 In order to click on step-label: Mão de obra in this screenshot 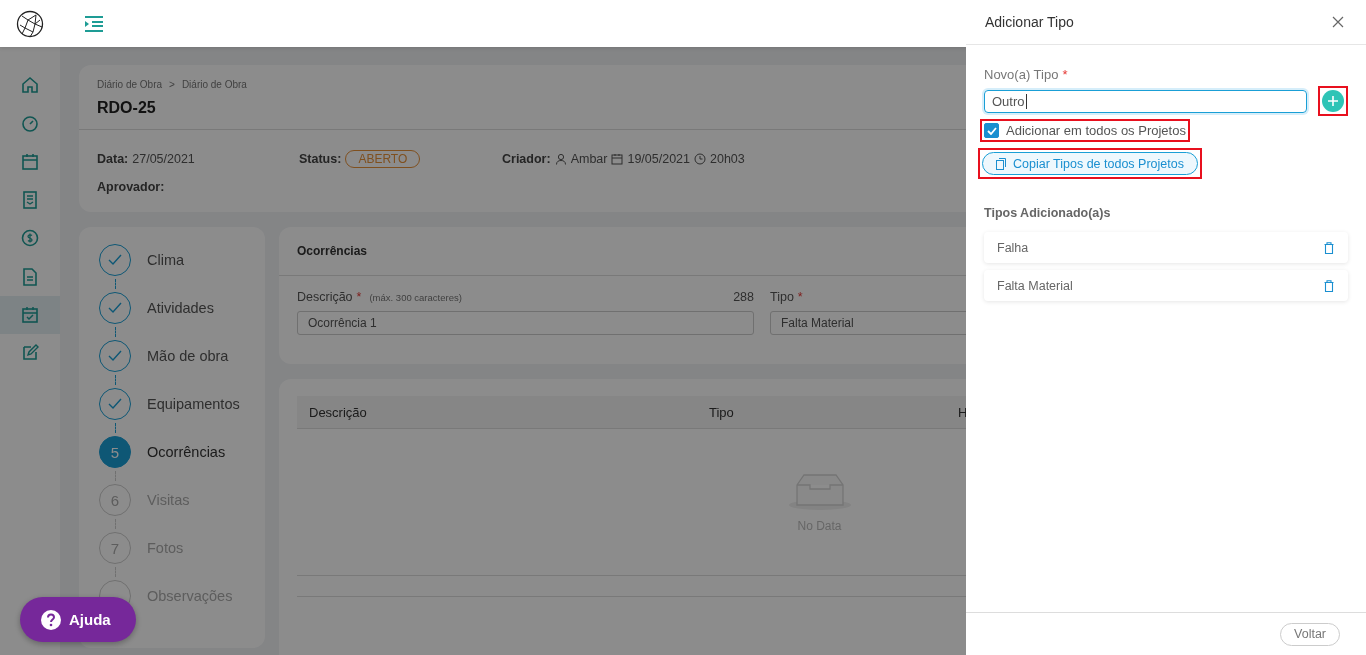, I will do `click(188, 356)`.